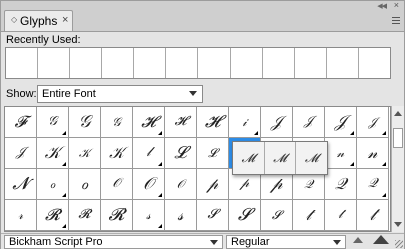 The width and height of the screenshot is (405, 249). Describe the element at coordinates (358, 240) in the screenshot. I see `zoom-out-icon` at that location.